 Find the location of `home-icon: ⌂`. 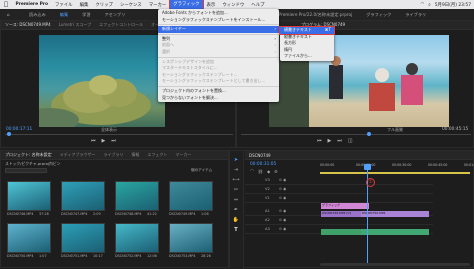

home-icon: ⌂ is located at coordinates (11, 14).